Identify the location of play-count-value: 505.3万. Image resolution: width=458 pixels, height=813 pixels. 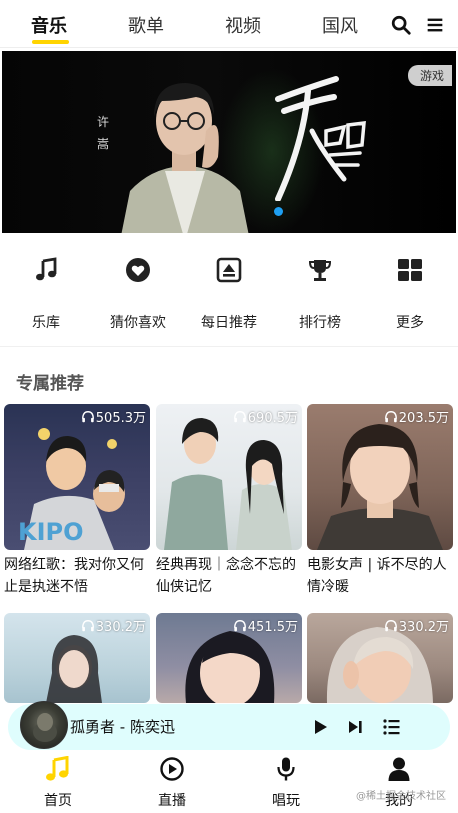
(120, 418).